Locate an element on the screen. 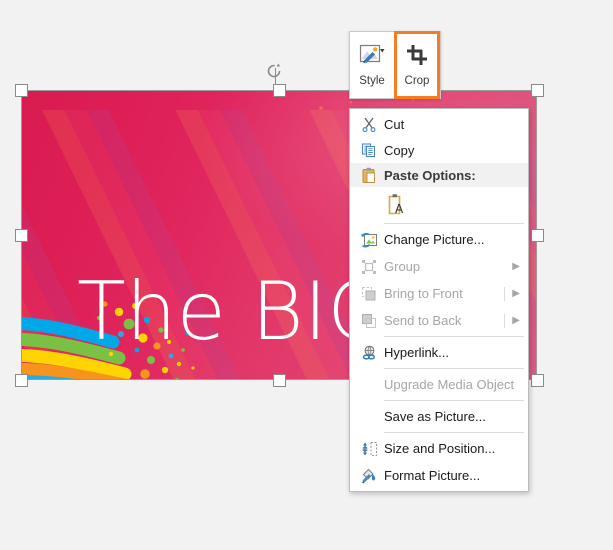 The height and width of the screenshot is (550, 613). scissors-icon is located at coordinates (369, 124).